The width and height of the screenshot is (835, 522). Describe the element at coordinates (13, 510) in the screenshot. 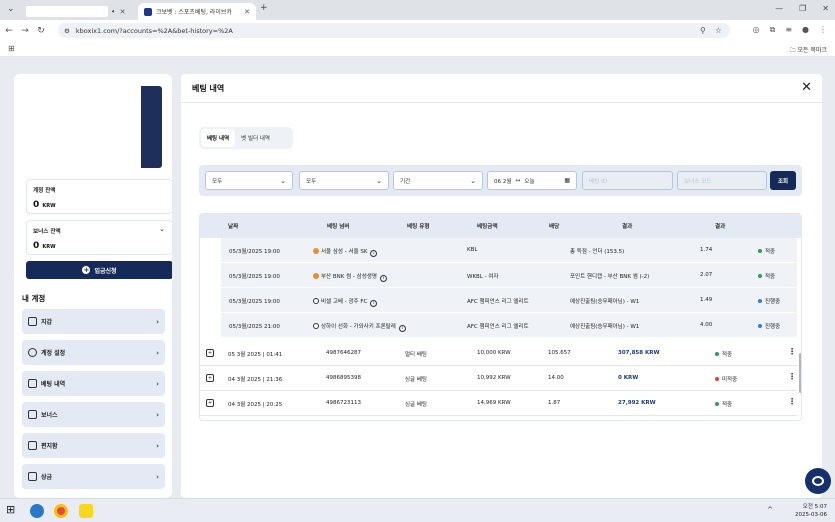

I see `windows-start-icon: ⊞` at that location.